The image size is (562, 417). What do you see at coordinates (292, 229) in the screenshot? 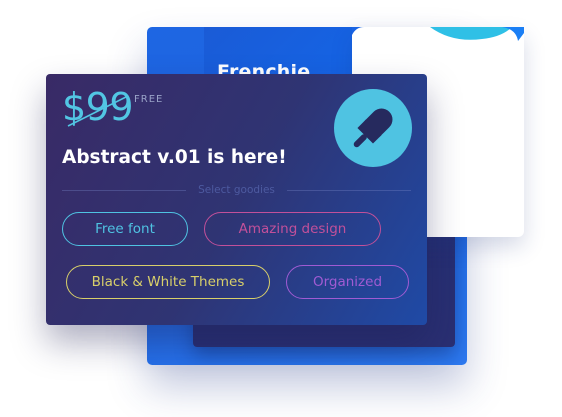
I see `goodie-amazing-design-button: Amazing design` at bounding box center [292, 229].